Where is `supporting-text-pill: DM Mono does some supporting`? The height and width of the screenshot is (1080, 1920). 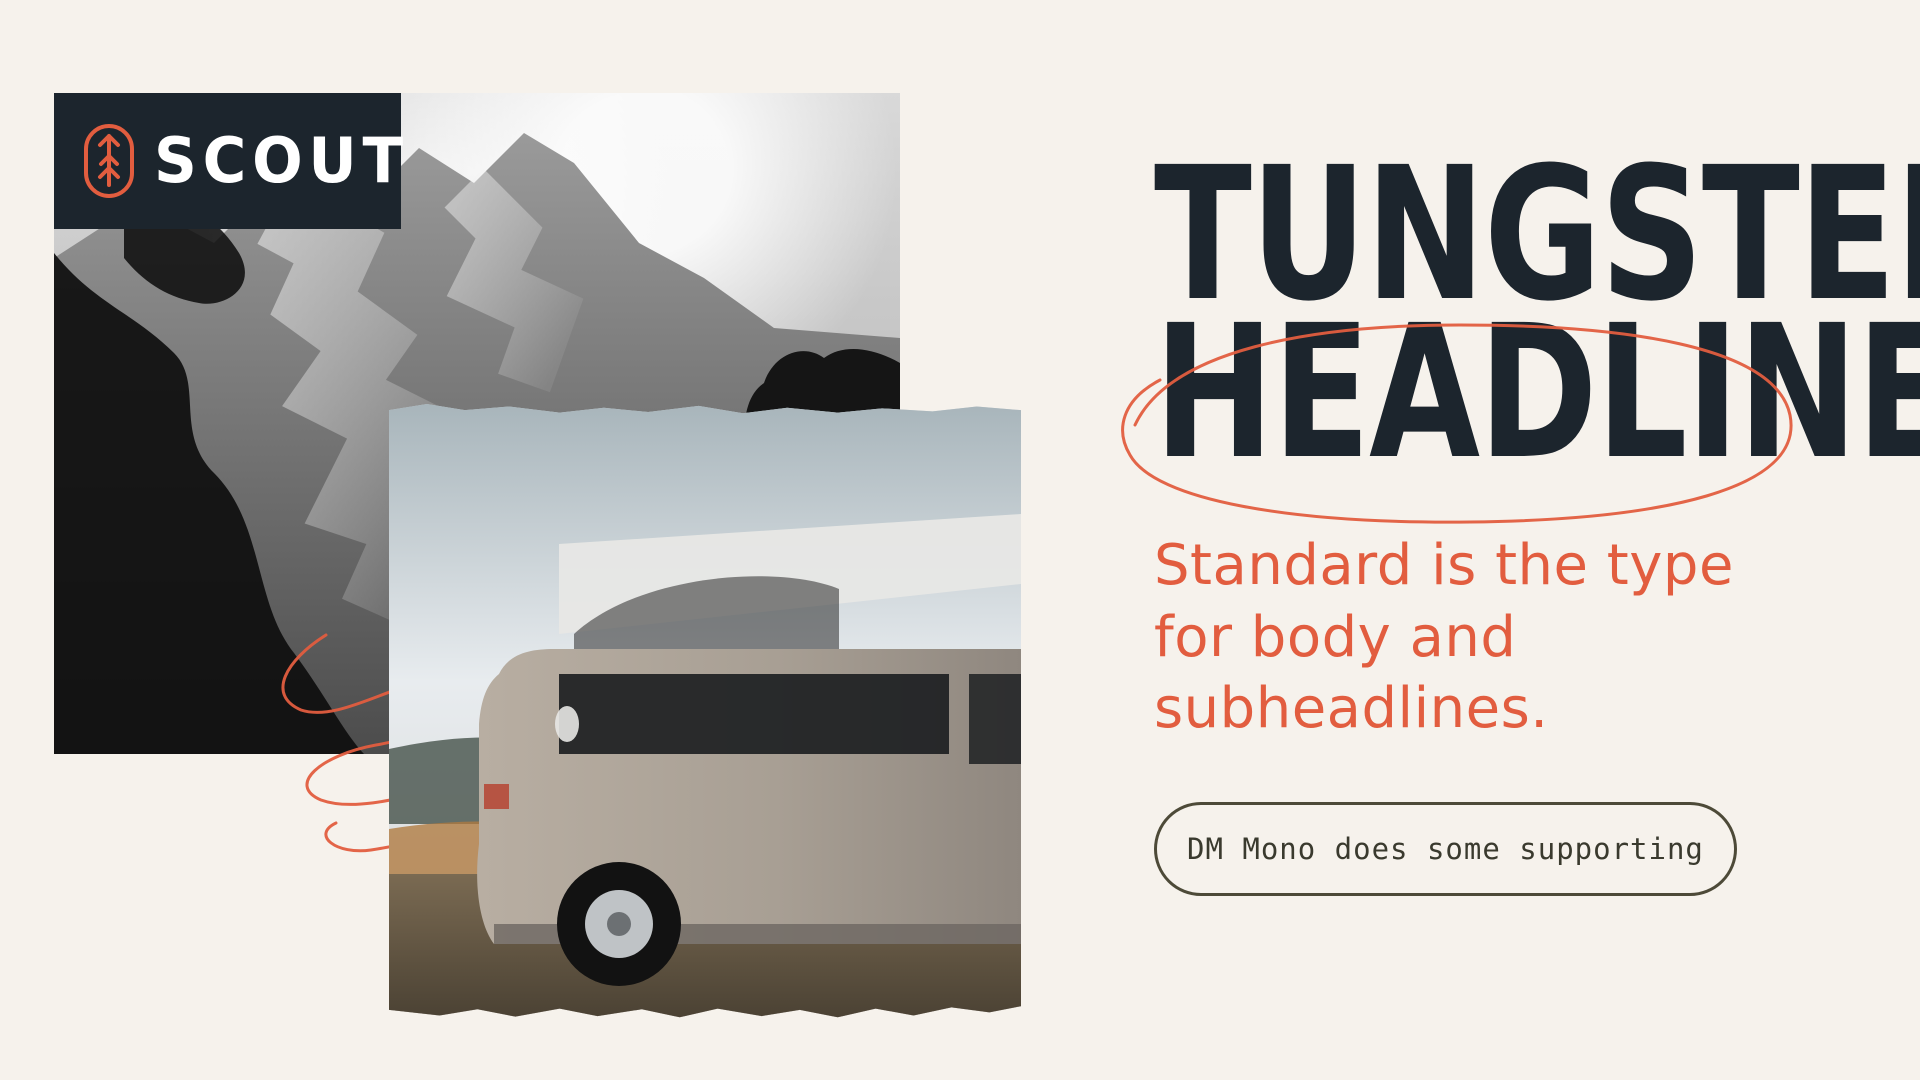
supporting-text-pill: DM Mono does some supporting is located at coordinates (1445, 849).